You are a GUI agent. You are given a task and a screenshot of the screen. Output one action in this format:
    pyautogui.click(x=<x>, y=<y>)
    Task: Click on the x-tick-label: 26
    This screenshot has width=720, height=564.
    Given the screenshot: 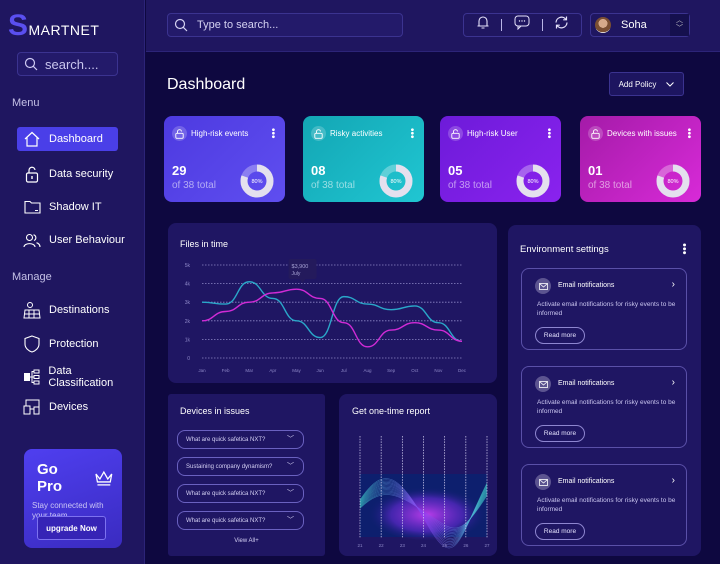 What is the action you would take?
    pyautogui.click(x=466, y=545)
    